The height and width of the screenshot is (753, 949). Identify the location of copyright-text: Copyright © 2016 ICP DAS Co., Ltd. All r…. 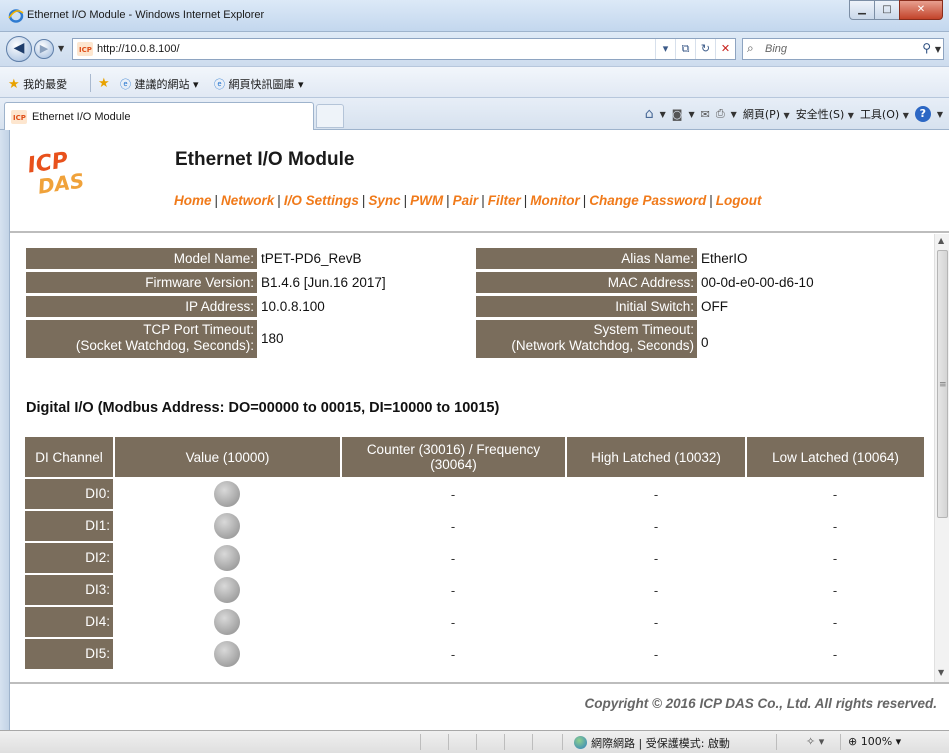
(760, 703).